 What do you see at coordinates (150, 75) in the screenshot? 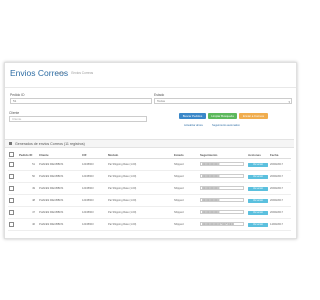
I see `page-header: Envios Correos Inicio Envios Correos` at bounding box center [150, 75].